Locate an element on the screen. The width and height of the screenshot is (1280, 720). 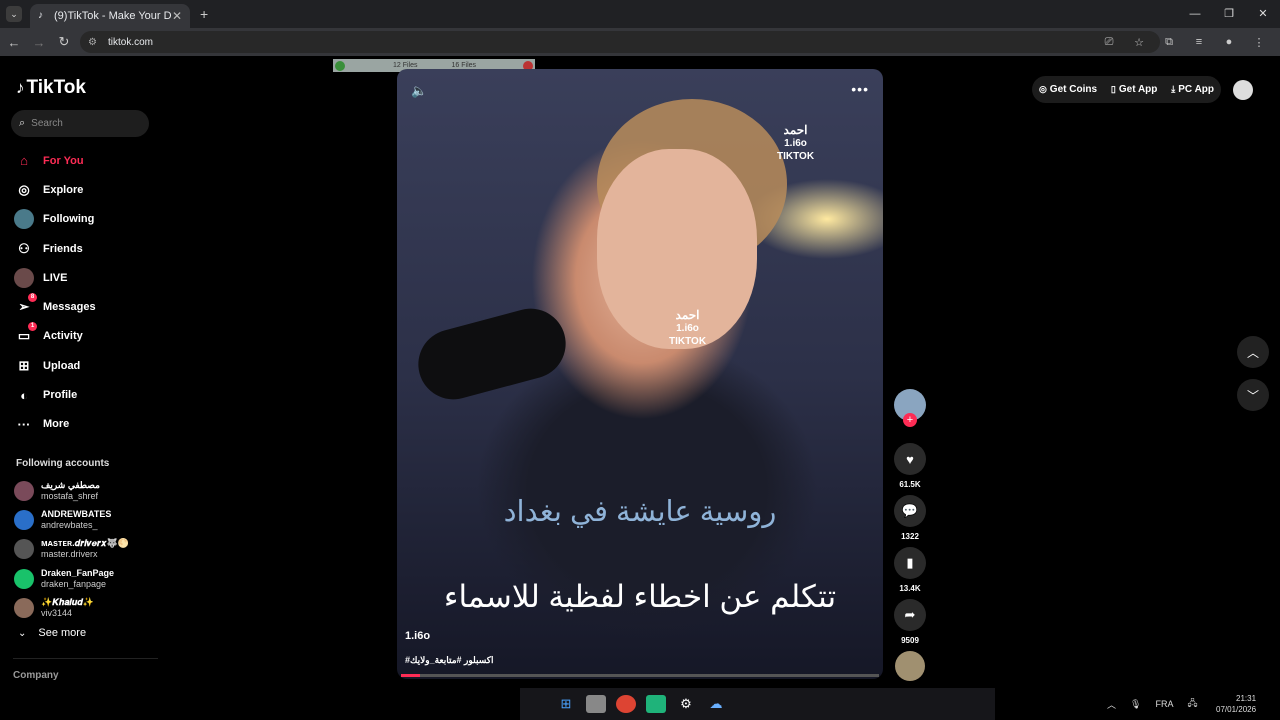
profile-avatar-icon: ● is located at coordinates (1229, 42).